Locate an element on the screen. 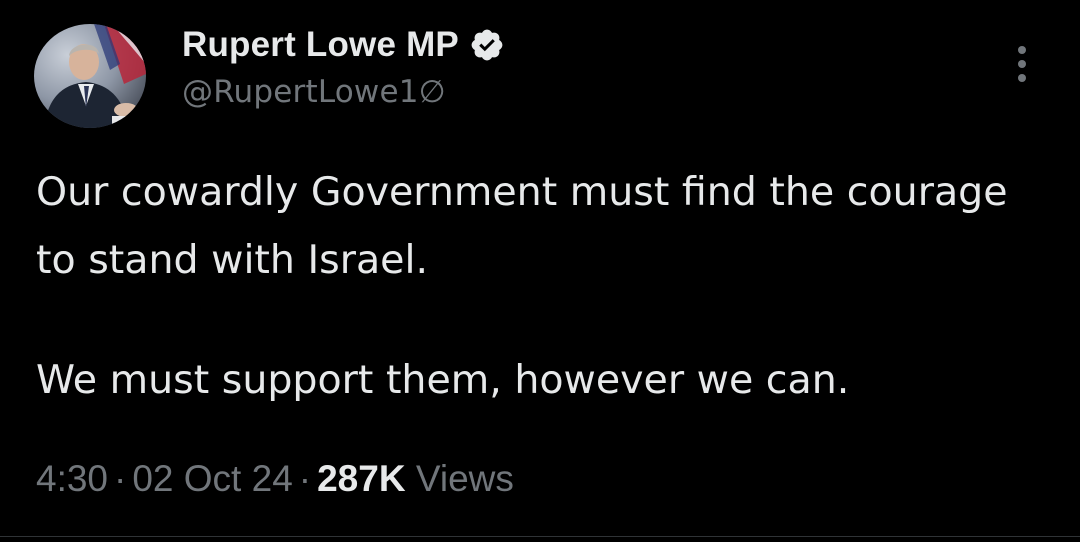 The width and height of the screenshot is (1080, 542). views-label: Views is located at coordinates (465, 478).